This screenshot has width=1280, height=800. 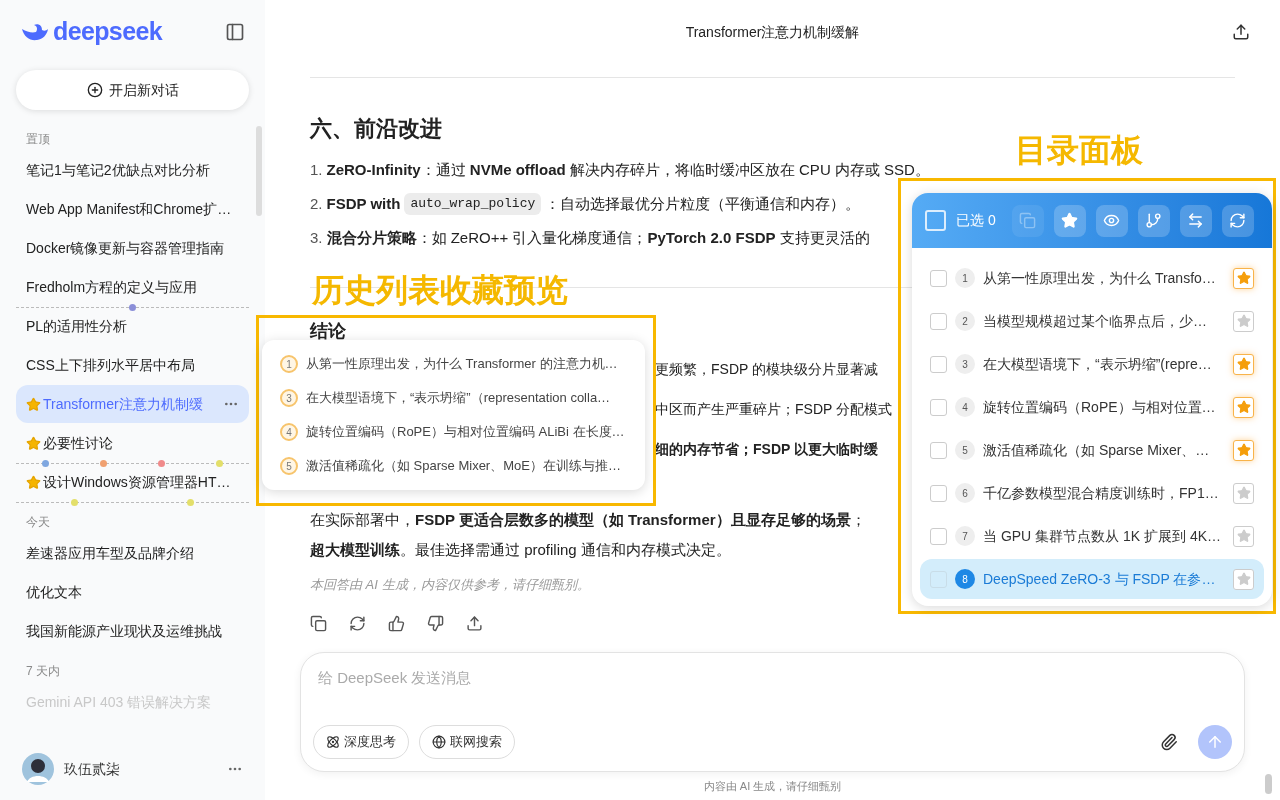 I want to click on chat-item: 笔记1与笔记2优缺点对比分析, so click(x=132, y=170).